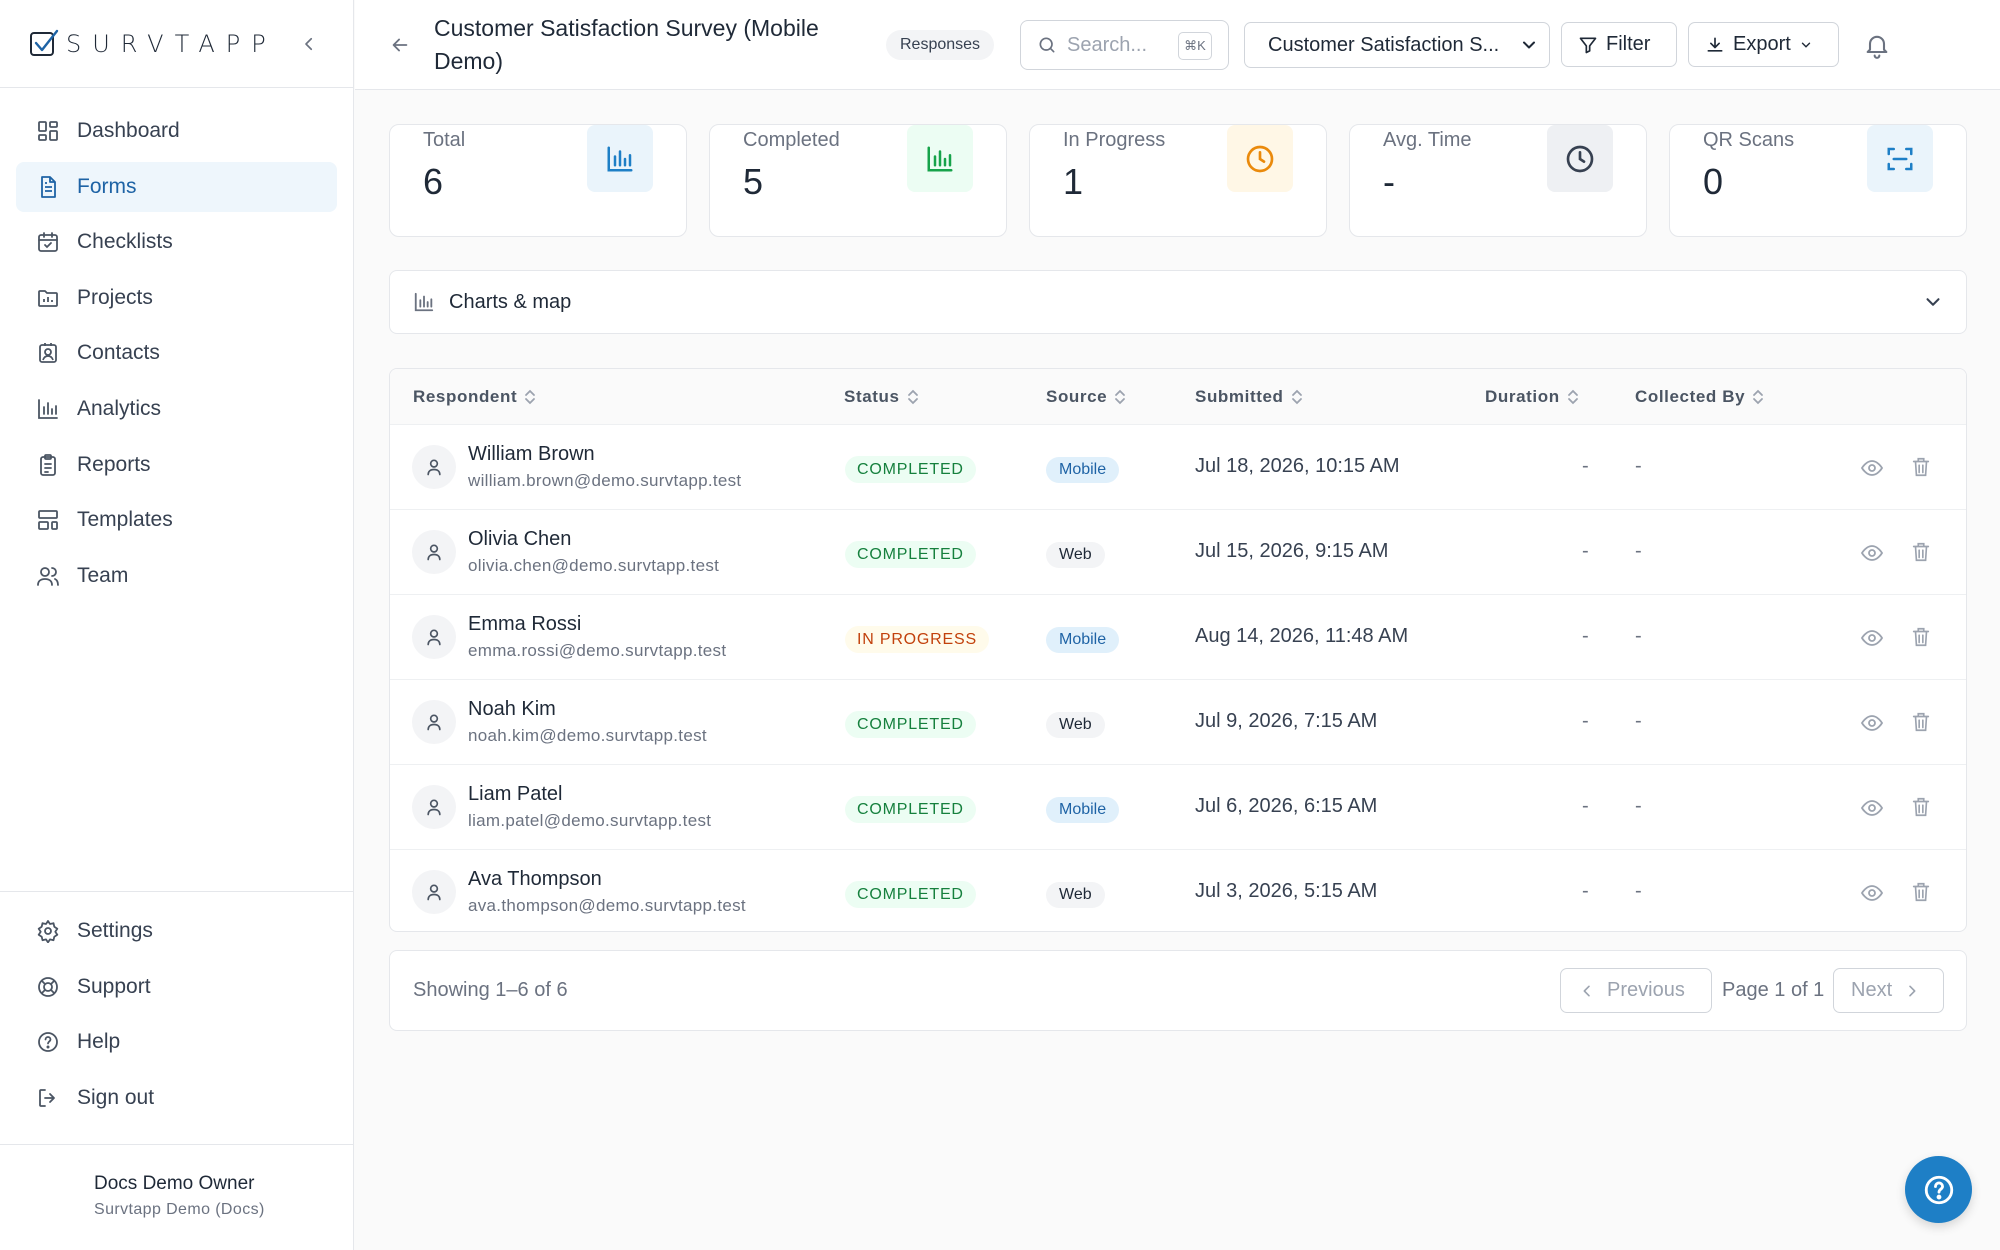 This screenshot has width=2000, height=1250. What do you see at coordinates (176, 1098) in the screenshot?
I see `sidebar-item-sign-out: Sign out` at bounding box center [176, 1098].